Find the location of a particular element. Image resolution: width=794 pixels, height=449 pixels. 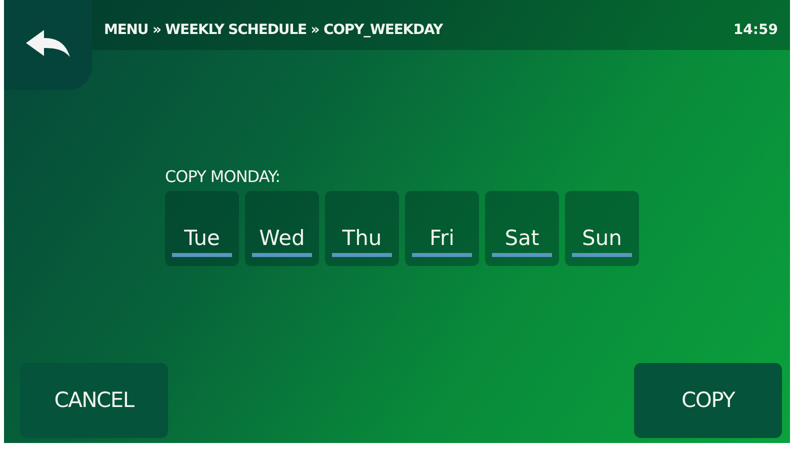

clock-time: 14:59 is located at coordinates (755, 30).